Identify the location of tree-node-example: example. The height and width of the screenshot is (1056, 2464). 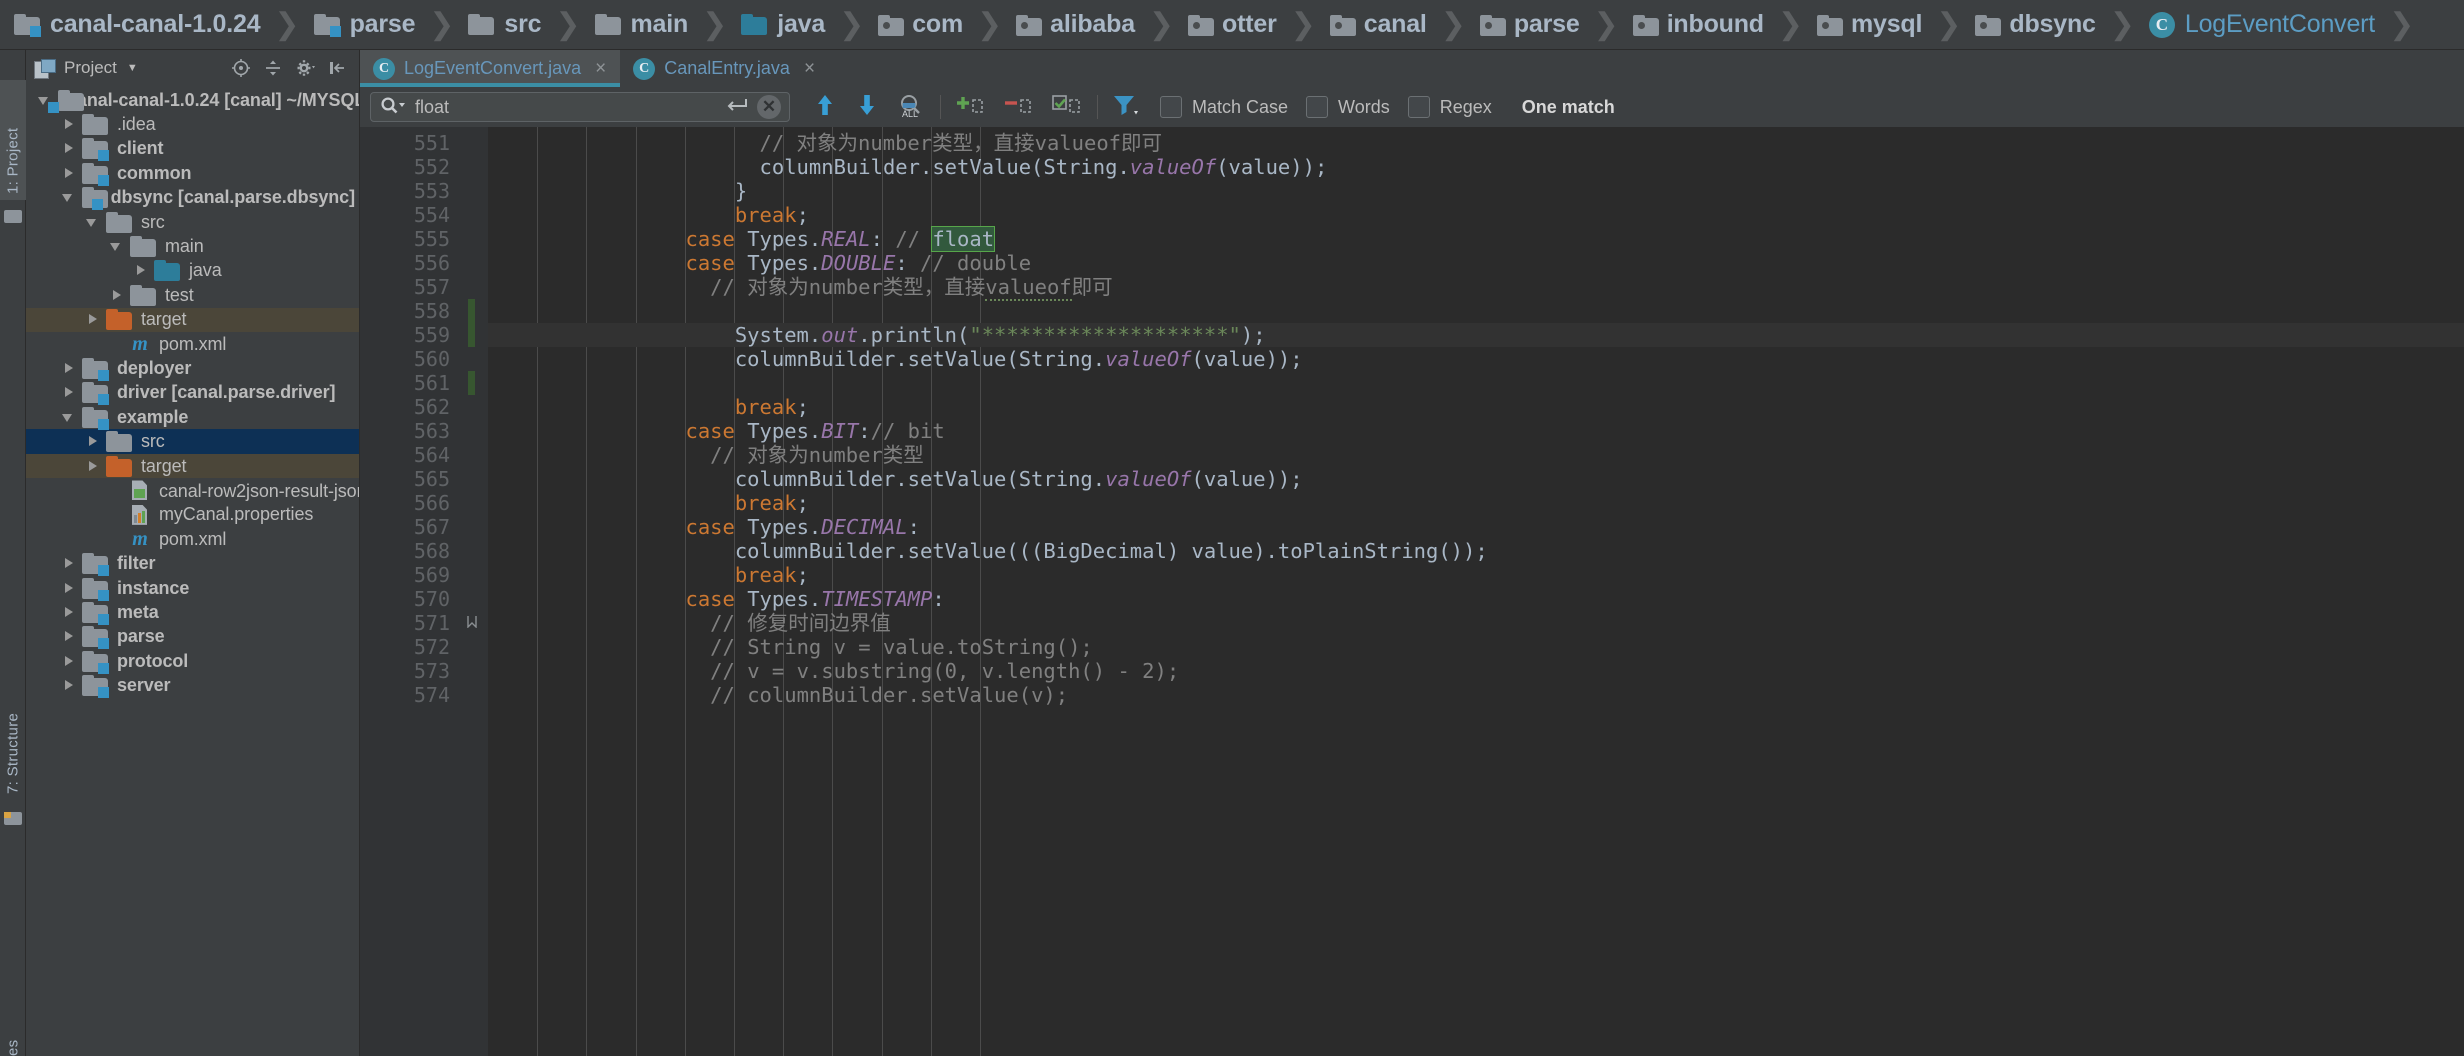
(192, 417).